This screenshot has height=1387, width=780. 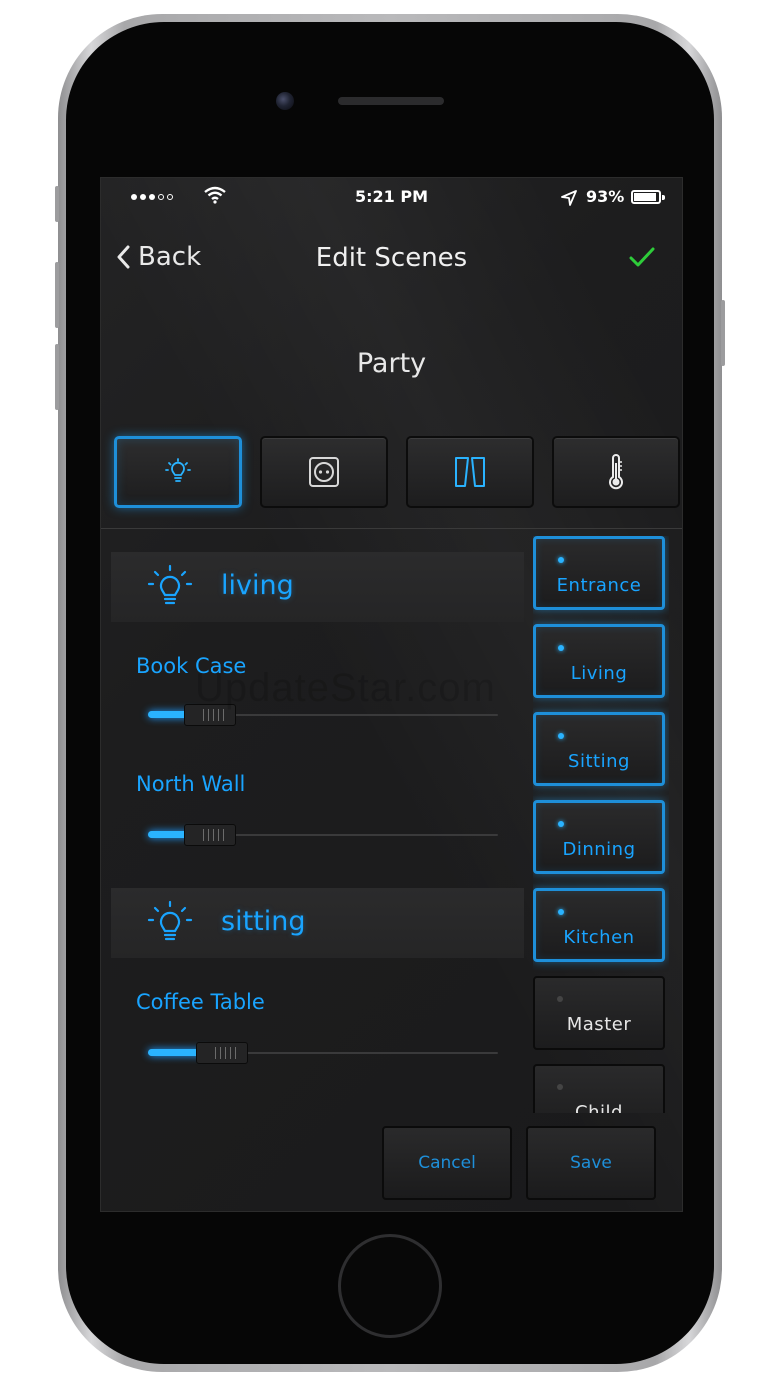 What do you see at coordinates (285, 101) in the screenshot?
I see `front-camera` at bounding box center [285, 101].